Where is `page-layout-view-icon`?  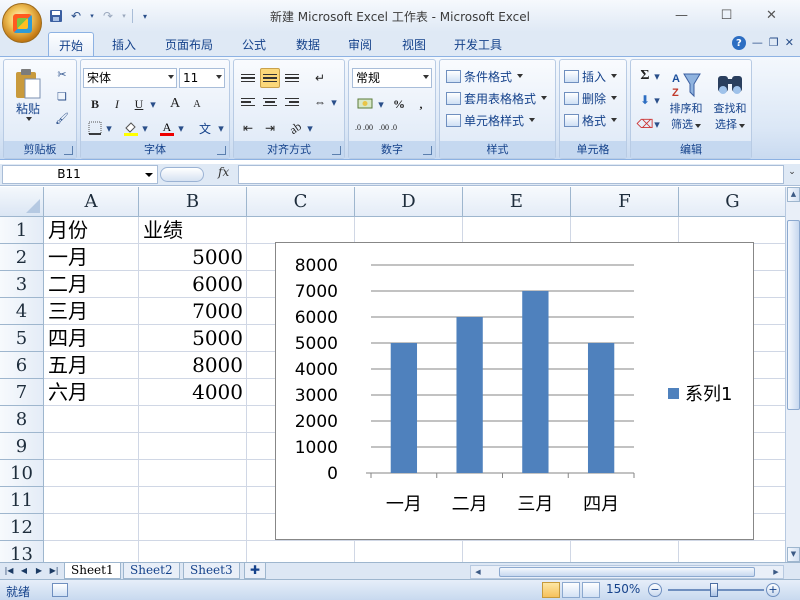 page-layout-view-icon is located at coordinates (571, 590).